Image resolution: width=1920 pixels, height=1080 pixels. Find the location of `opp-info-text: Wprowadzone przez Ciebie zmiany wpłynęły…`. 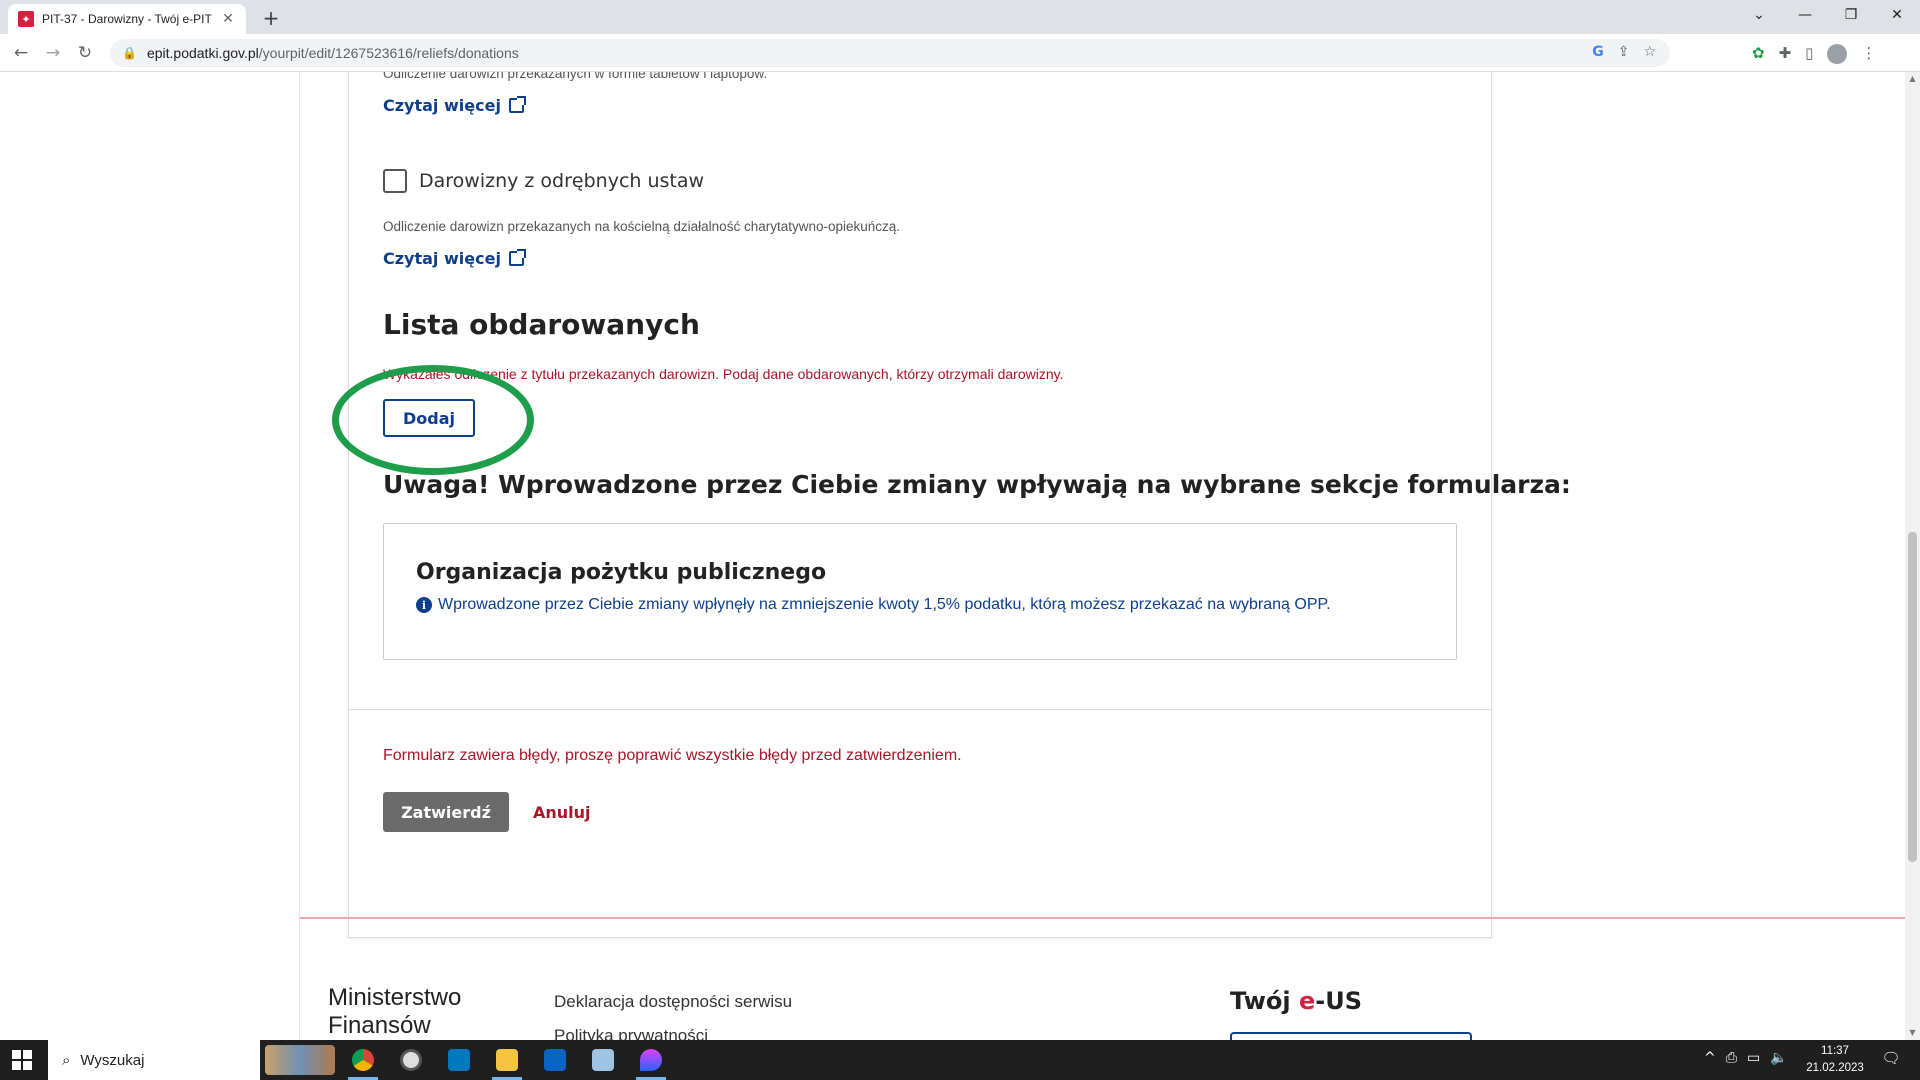

opp-info-text: Wprowadzone przez Ciebie zmiany wpłynęły… is located at coordinates (884, 604).